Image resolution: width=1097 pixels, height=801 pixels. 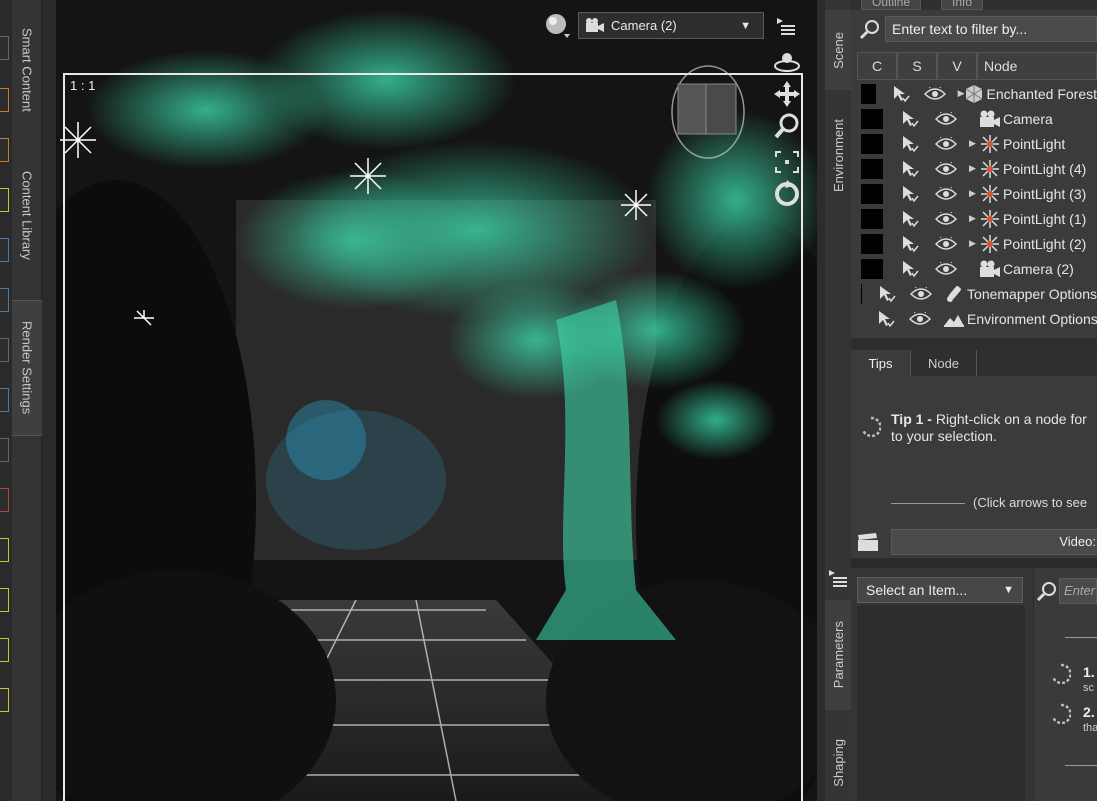 I want to click on right-splitter, so click(x=821, y=400).